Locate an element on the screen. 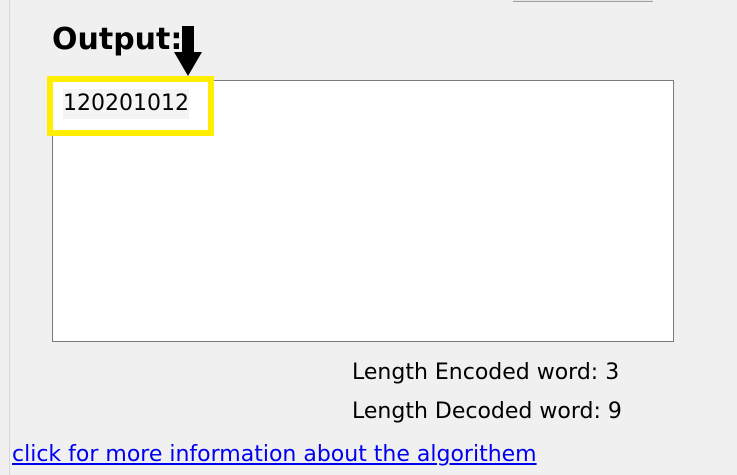 The height and width of the screenshot is (475, 737). decoded-length-stat: Length Decoded word: 9 is located at coordinates (487, 412).